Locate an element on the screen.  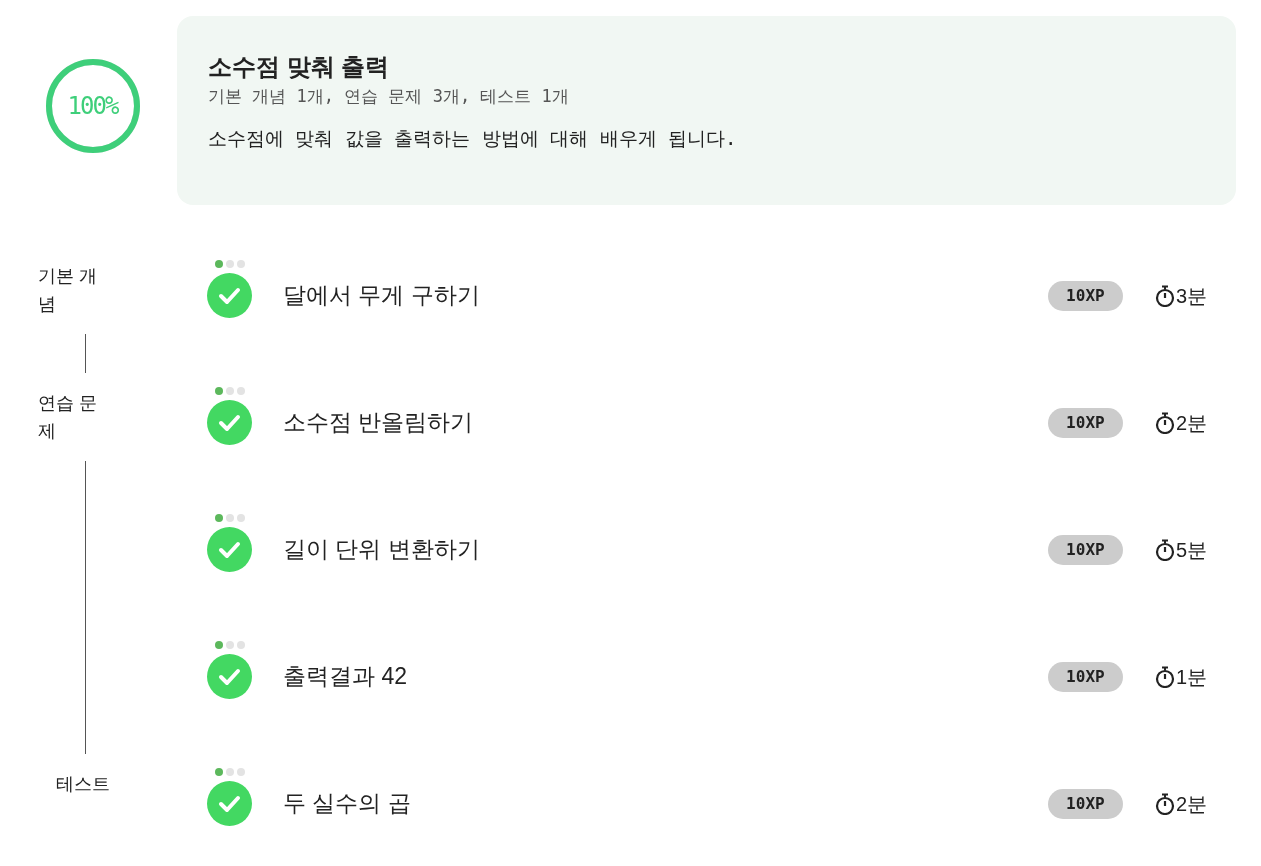
lesson-title: 소수점 반올림하기 is located at coordinates (665, 422).